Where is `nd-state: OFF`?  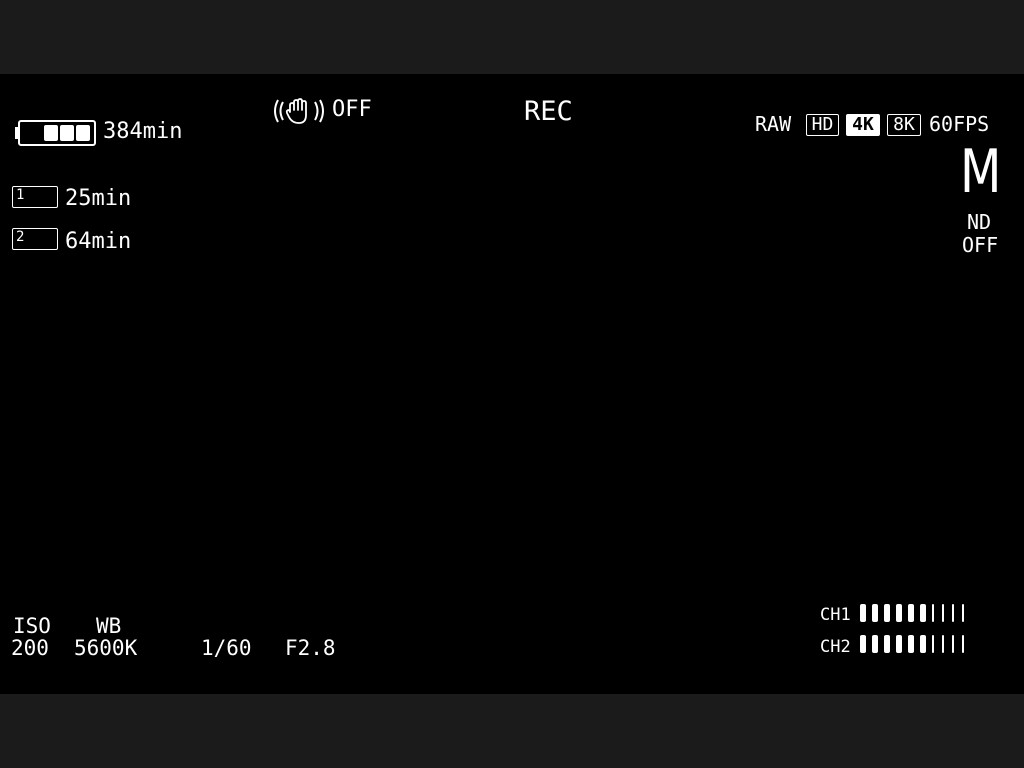 nd-state: OFF is located at coordinates (980, 245).